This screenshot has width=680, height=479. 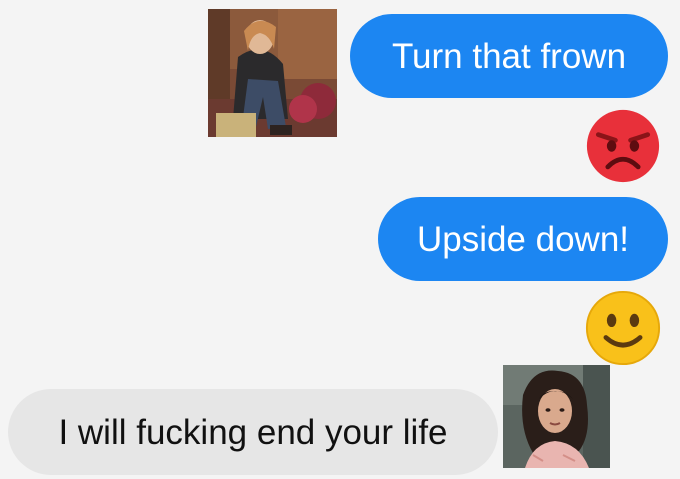 I want to click on seated-woman-photo, so click(x=272, y=73).